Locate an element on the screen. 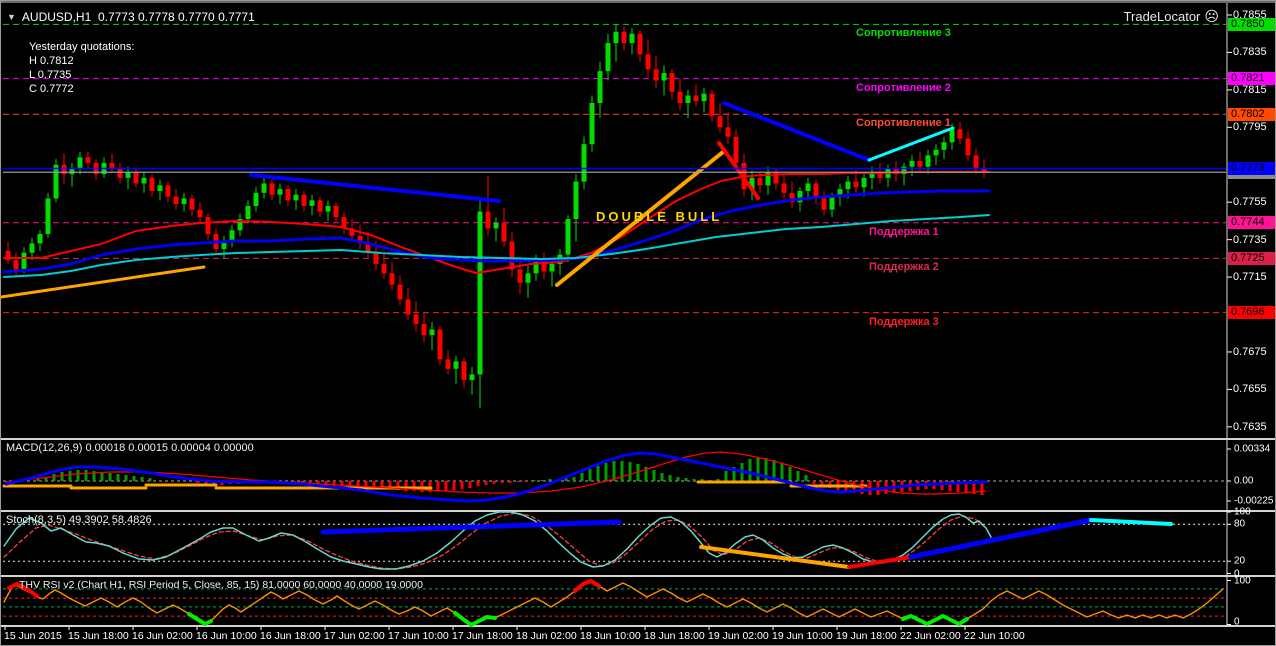  time-axis-label: 18 Jun 02:00 is located at coordinates (546, 636).